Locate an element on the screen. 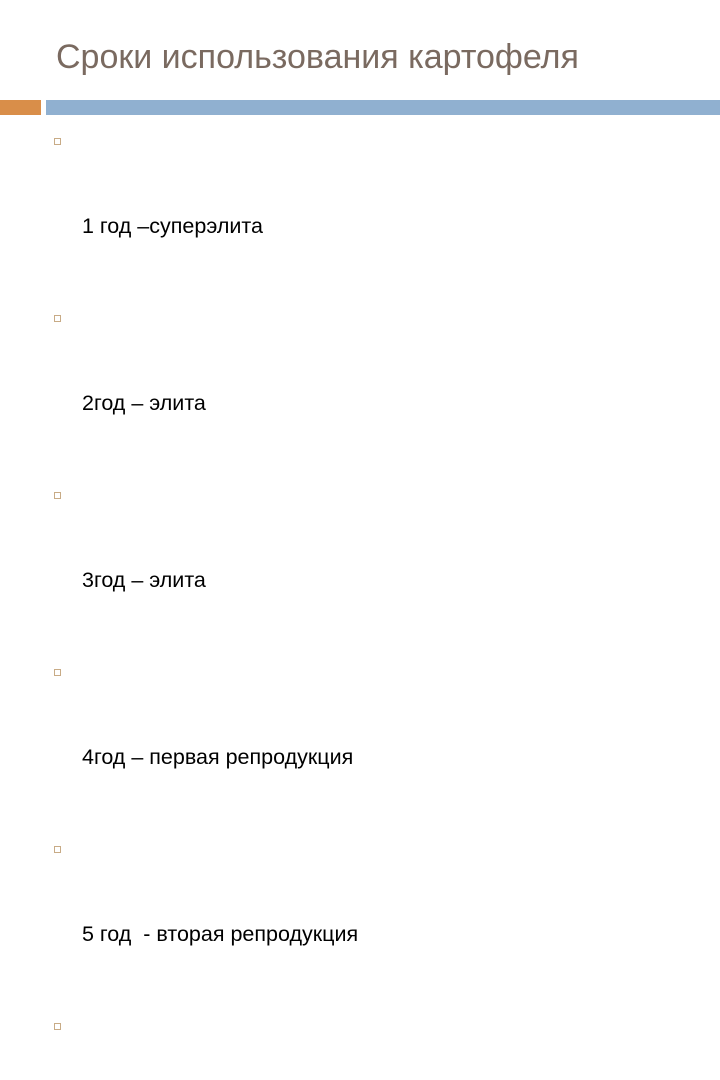 This screenshot has height=1080, width=720. divider-accent-block is located at coordinates (20, 107).